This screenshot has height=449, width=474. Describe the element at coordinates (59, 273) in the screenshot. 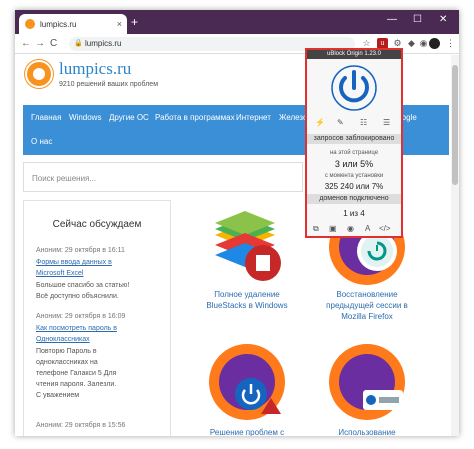

I see `comment-link: Microsoft Excel` at that location.